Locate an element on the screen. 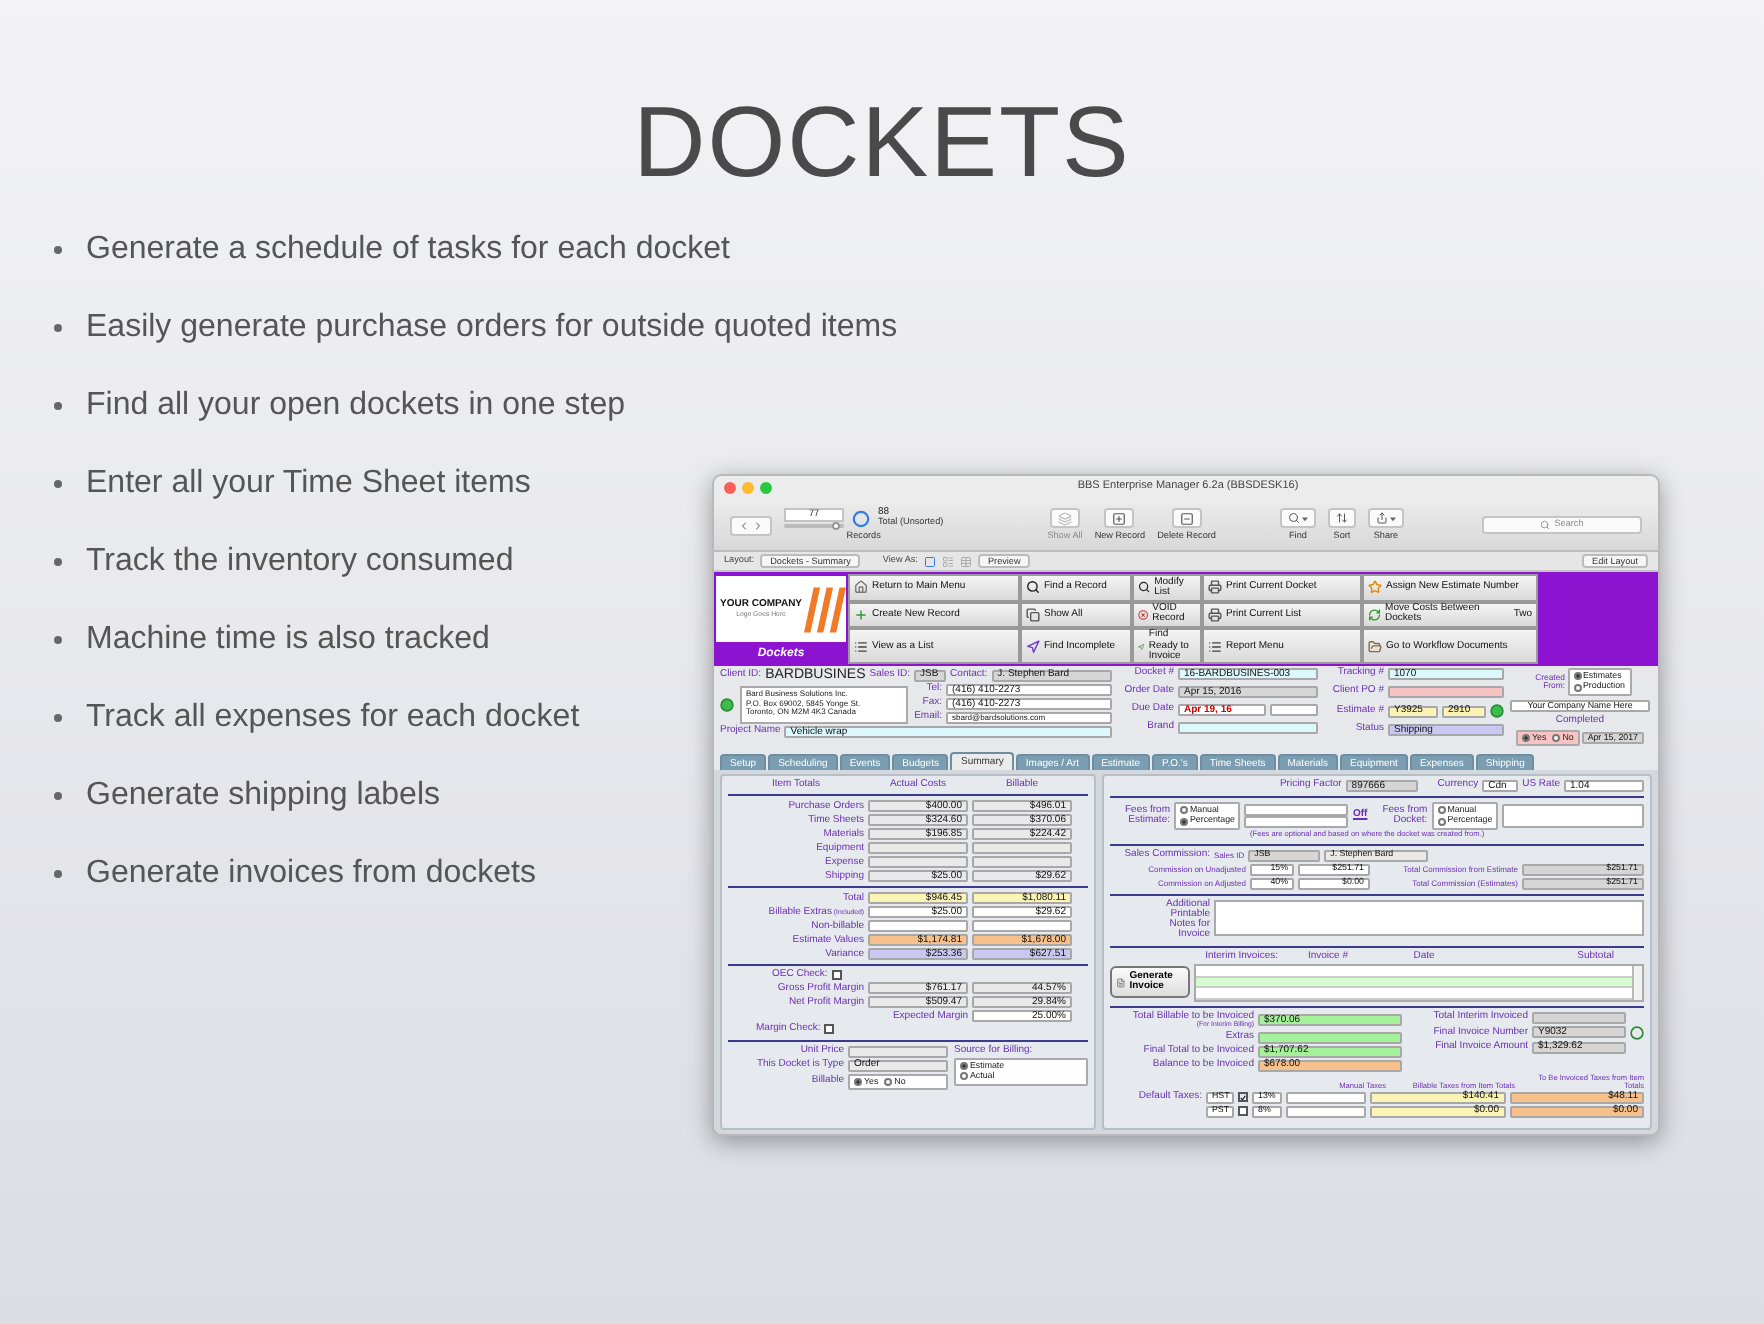 This screenshot has width=1764, height=1324. bullet-text: Generate a schedule of tasks for each docket is located at coordinates (408, 250).